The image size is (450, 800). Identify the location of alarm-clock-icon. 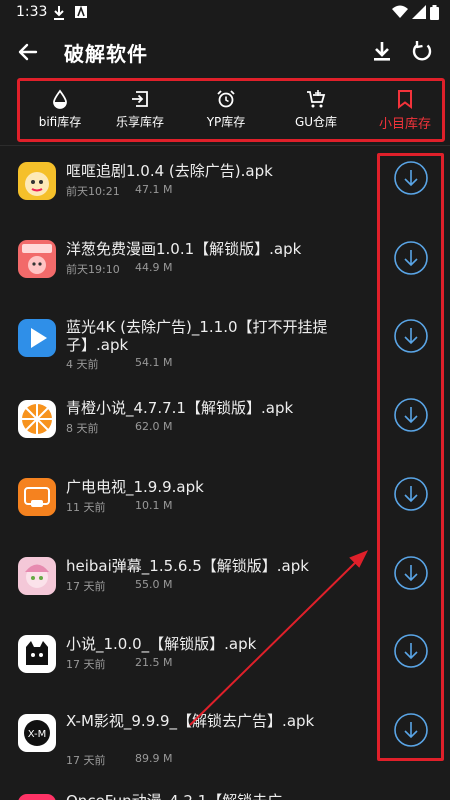
(226, 99).